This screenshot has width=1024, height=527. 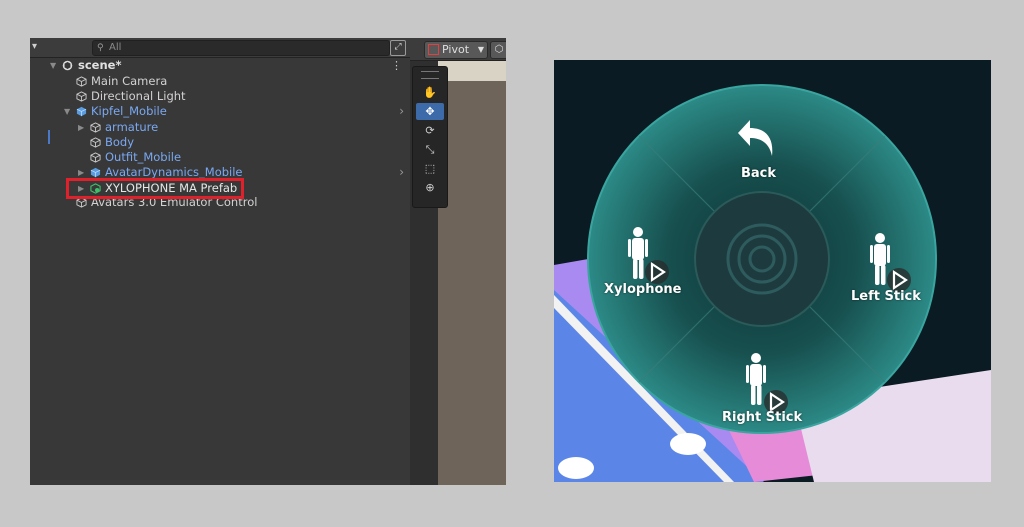 I want to click on item-label: Kipfel_Mobile, so click(x=129, y=111).